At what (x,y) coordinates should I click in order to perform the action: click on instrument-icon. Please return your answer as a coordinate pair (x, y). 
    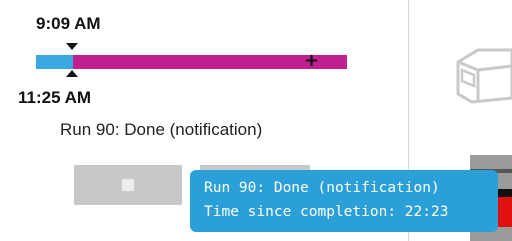
    Looking at the image, I should click on (482, 76).